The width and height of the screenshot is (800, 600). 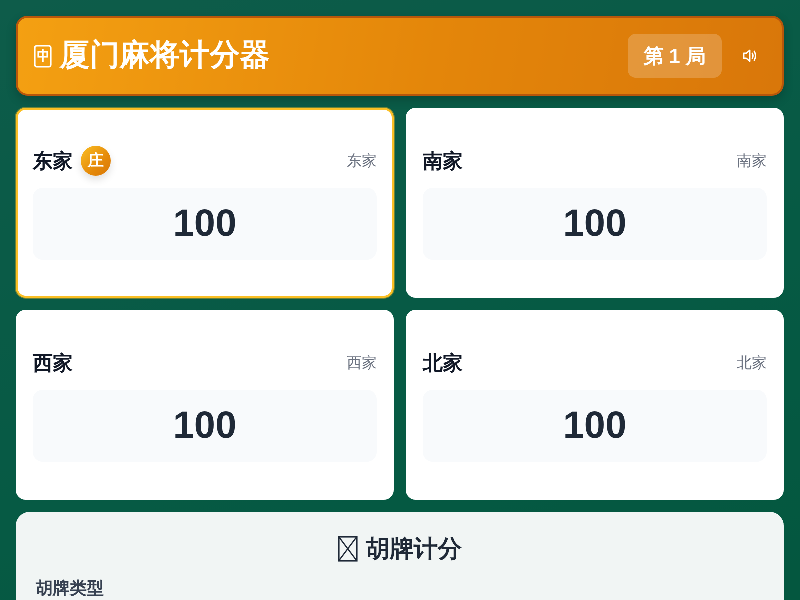 I want to click on speaker-icon, so click(x=750, y=56).